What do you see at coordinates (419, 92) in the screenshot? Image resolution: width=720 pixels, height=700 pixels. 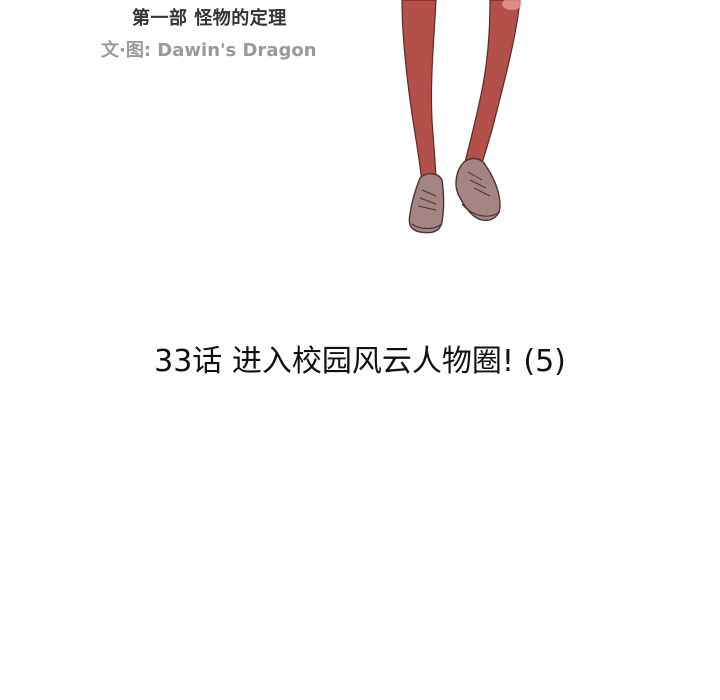 I see `left-leg` at bounding box center [419, 92].